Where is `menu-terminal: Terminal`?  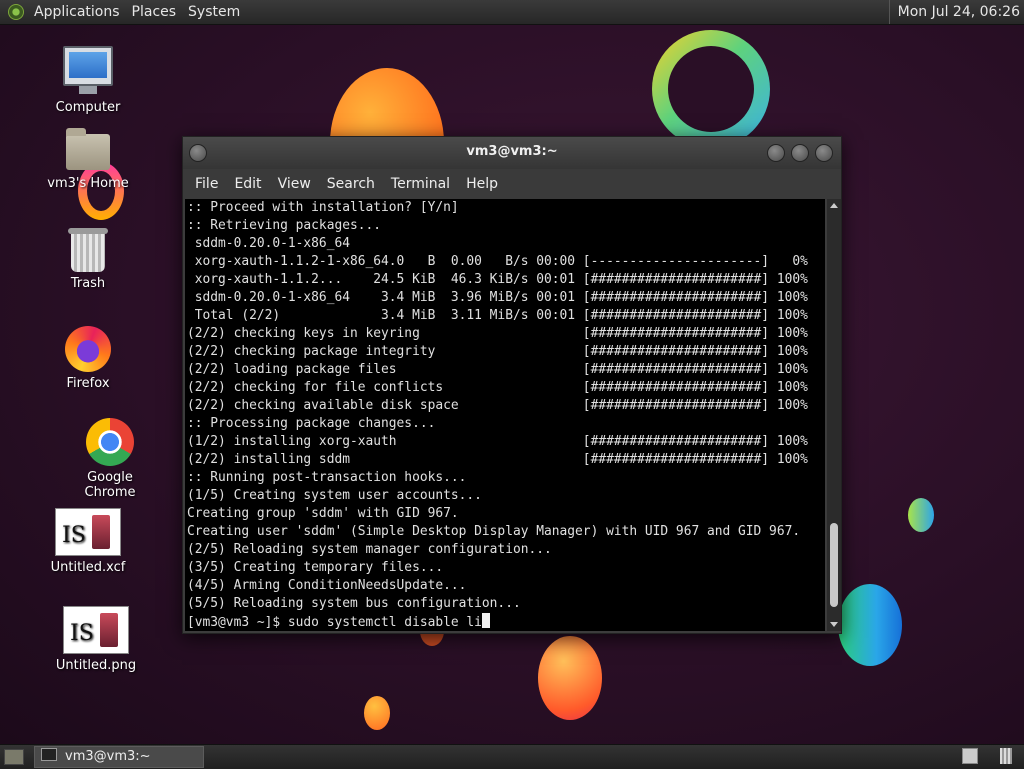
menu-terminal: Terminal is located at coordinates (420, 184).